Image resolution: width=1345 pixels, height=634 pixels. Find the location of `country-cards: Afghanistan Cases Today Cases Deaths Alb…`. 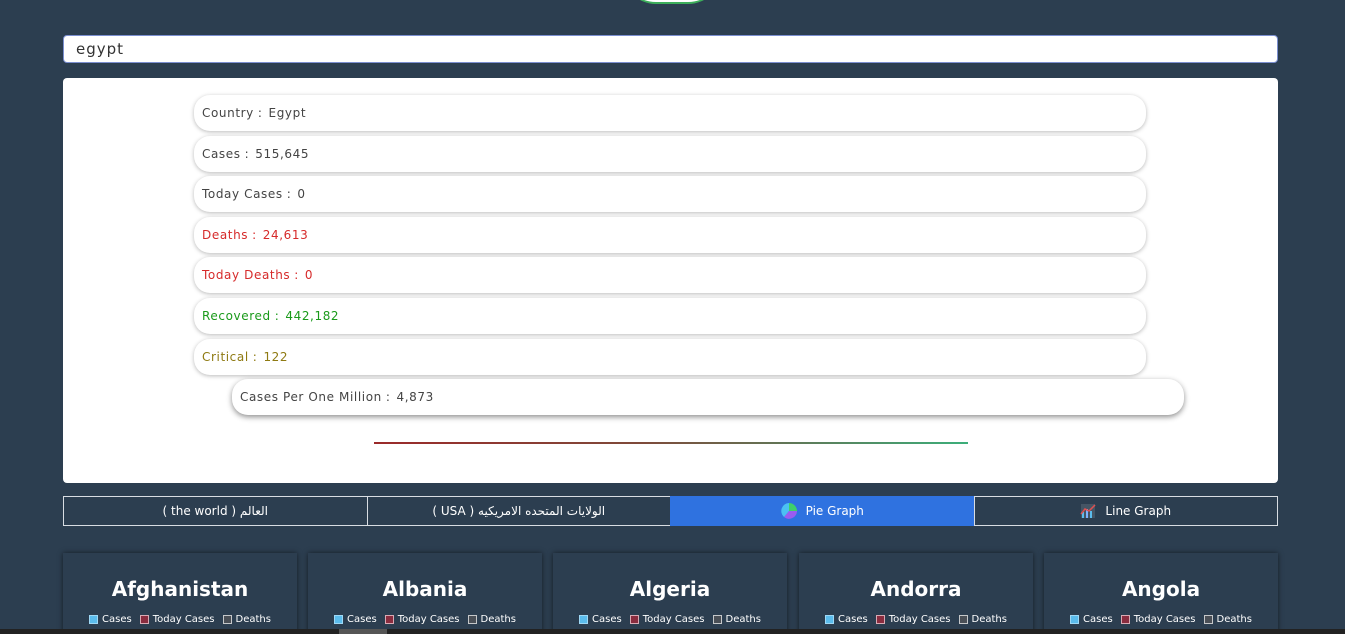

country-cards: Afghanistan Cases Today Cases Deaths Alb… is located at coordinates (670, 593).